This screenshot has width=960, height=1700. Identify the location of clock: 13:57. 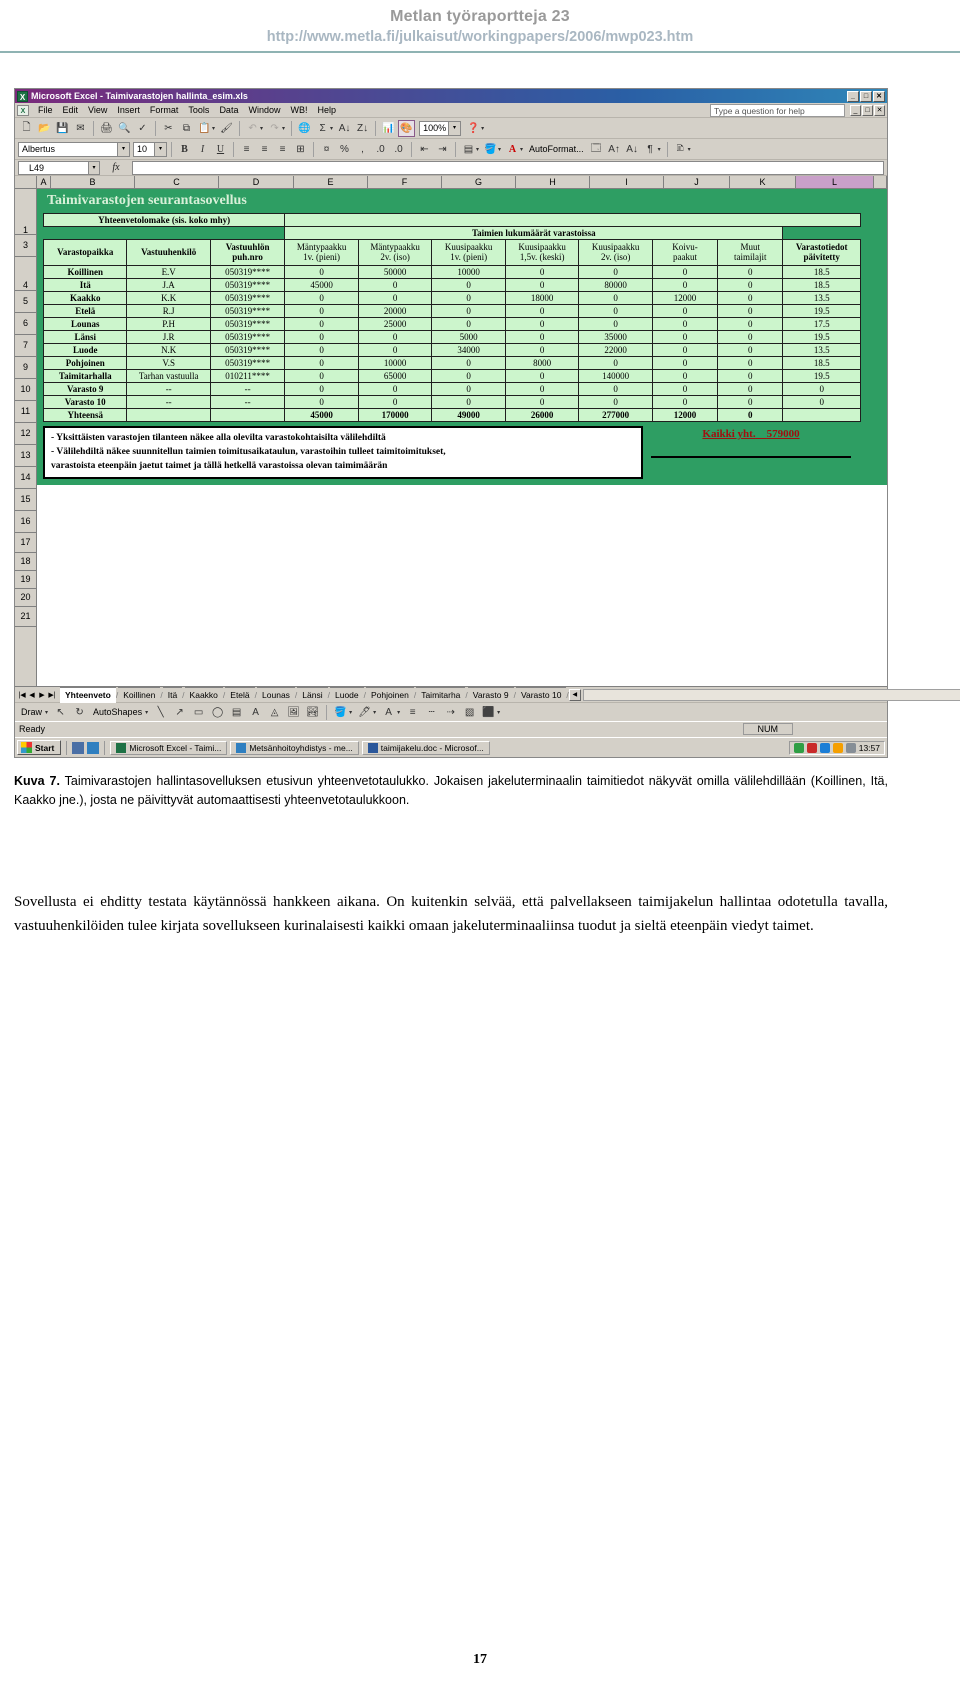
(869, 748).